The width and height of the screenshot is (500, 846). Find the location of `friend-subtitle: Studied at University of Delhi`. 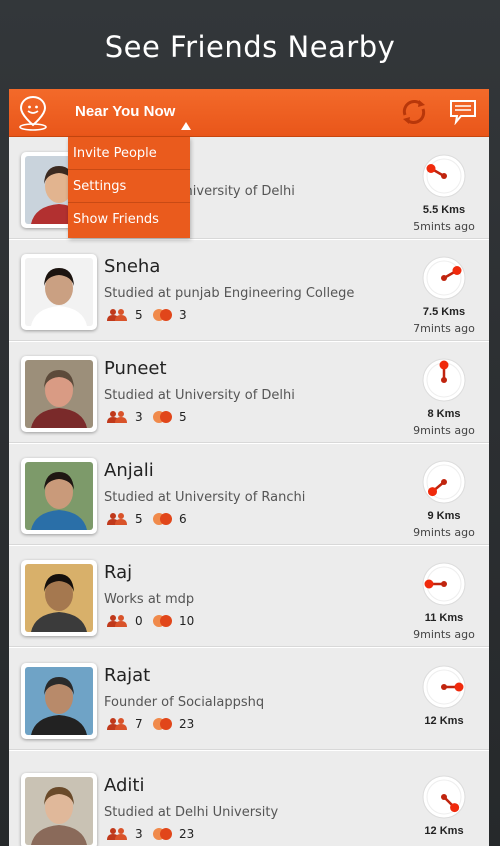

friend-subtitle: Studied at University of Delhi is located at coordinates (199, 395).